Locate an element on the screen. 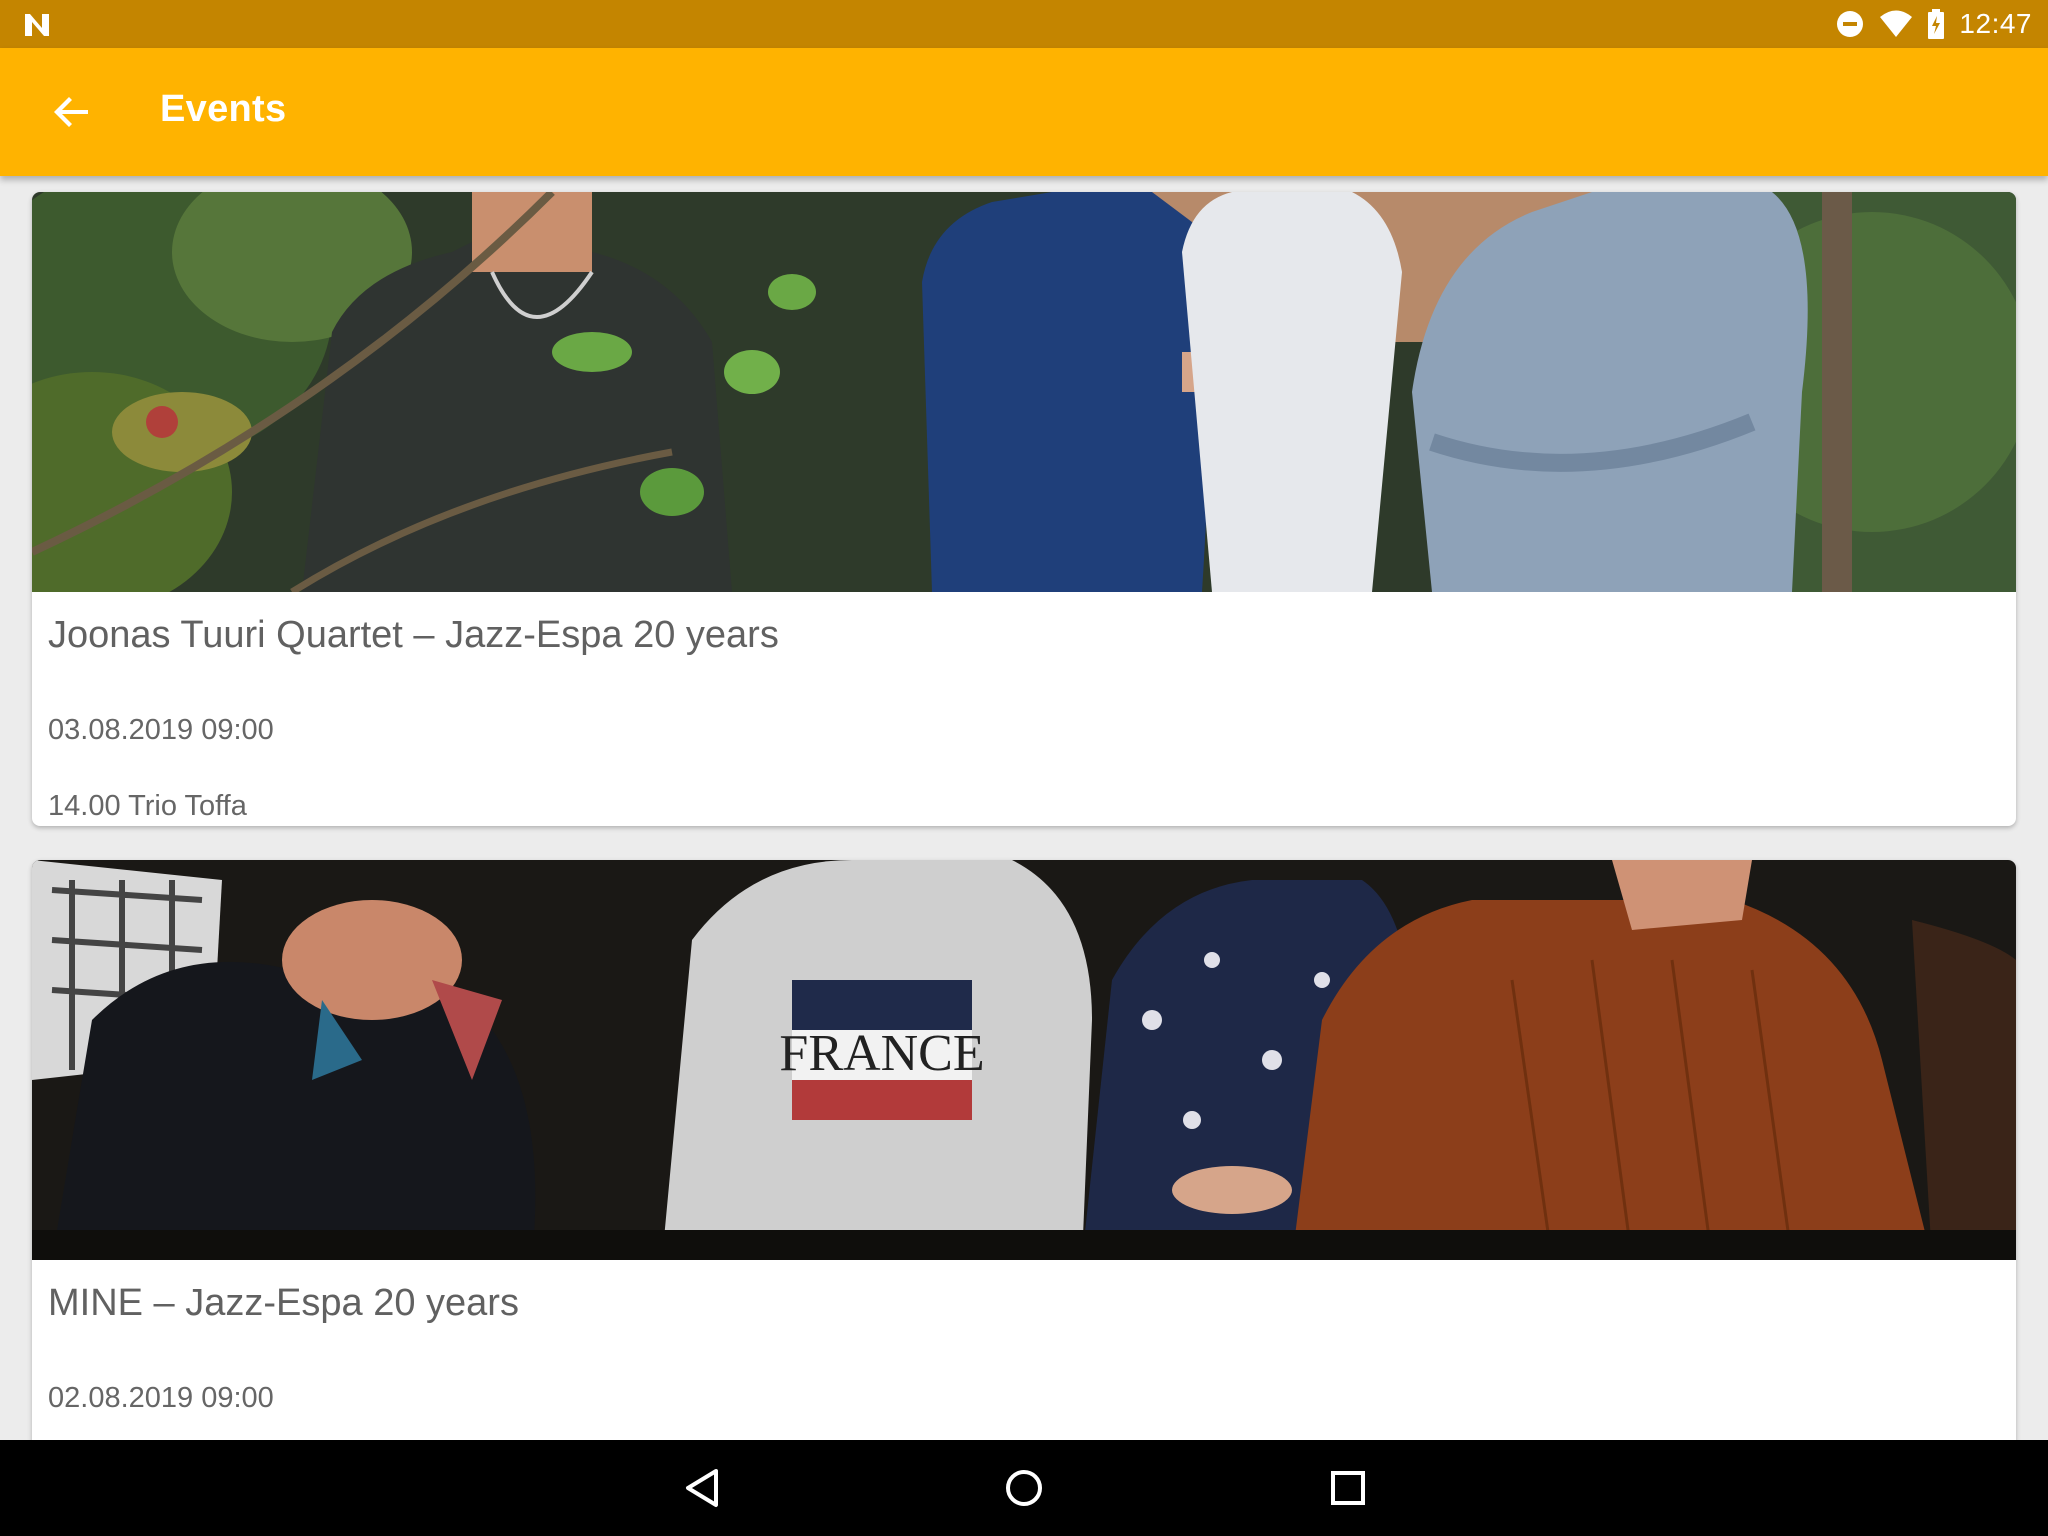 Image resolution: width=2048 pixels, height=1536 pixels. nav-home-icon is located at coordinates (1024, 1488).